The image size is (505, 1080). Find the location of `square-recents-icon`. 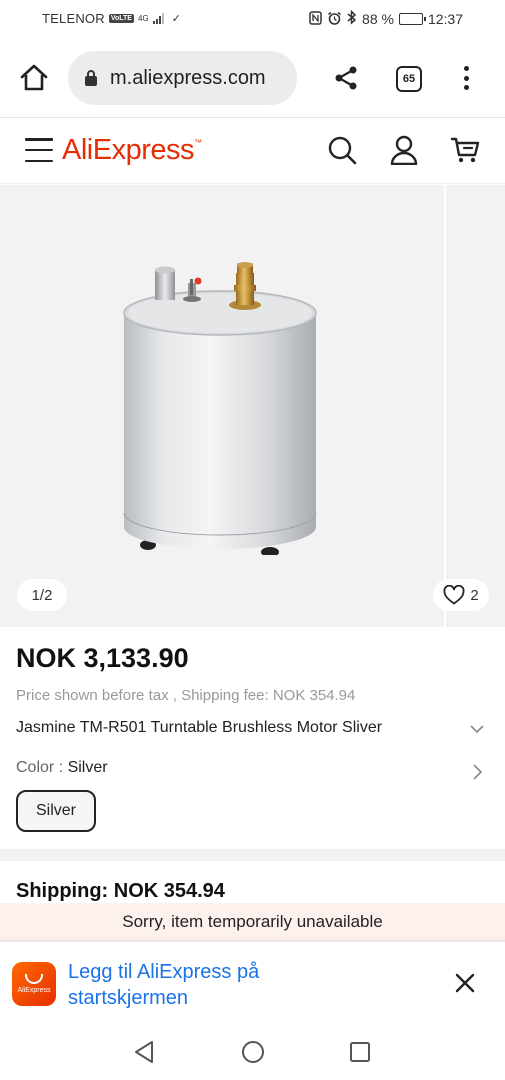

square-recents-icon is located at coordinates (360, 1052).